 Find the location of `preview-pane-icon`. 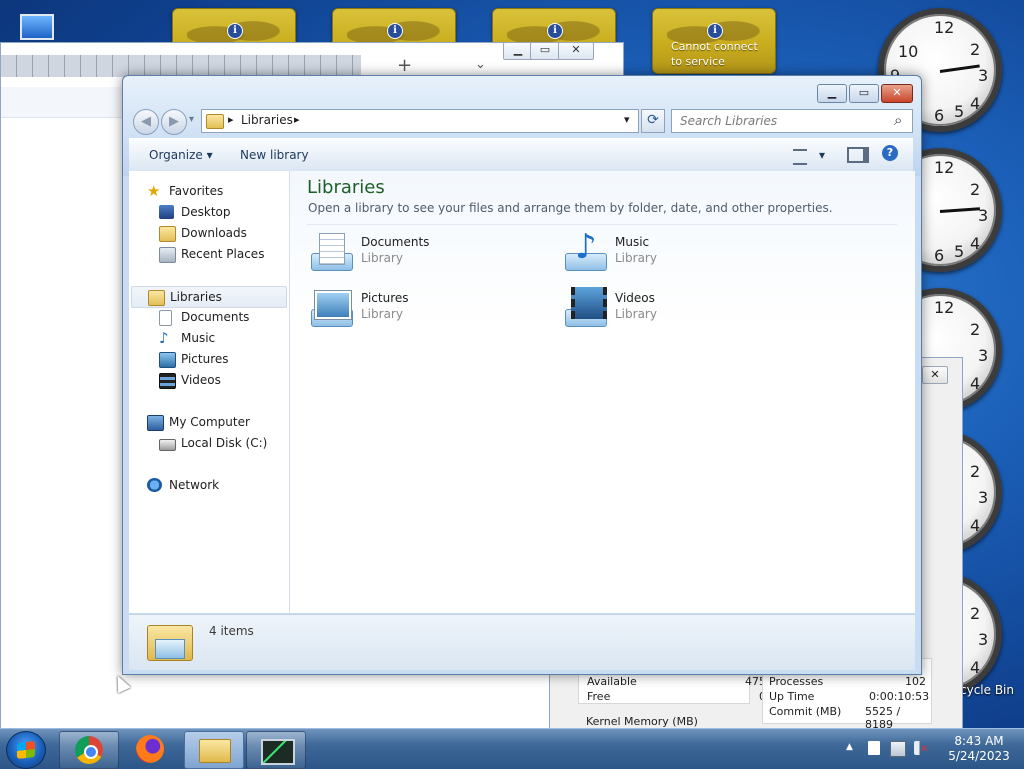

preview-pane-icon is located at coordinates (858, 155).